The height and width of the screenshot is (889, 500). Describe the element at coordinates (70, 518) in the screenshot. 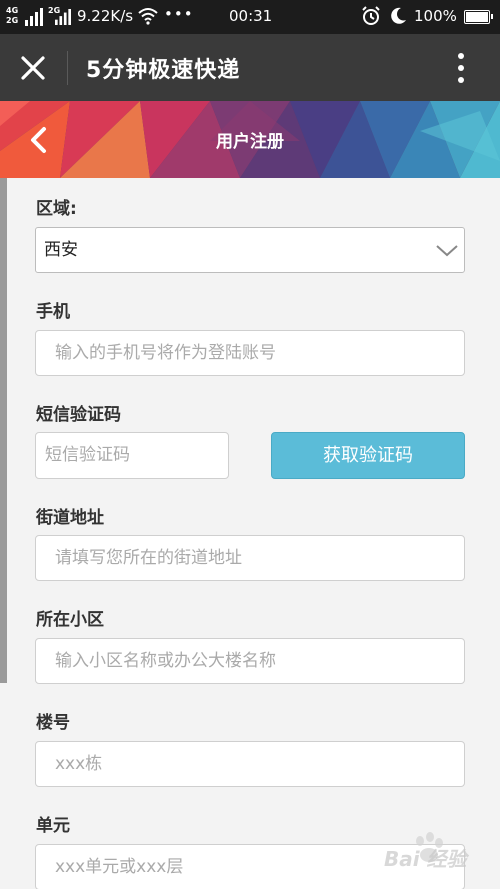

I see `street-address-label: 街道地址` at that location.